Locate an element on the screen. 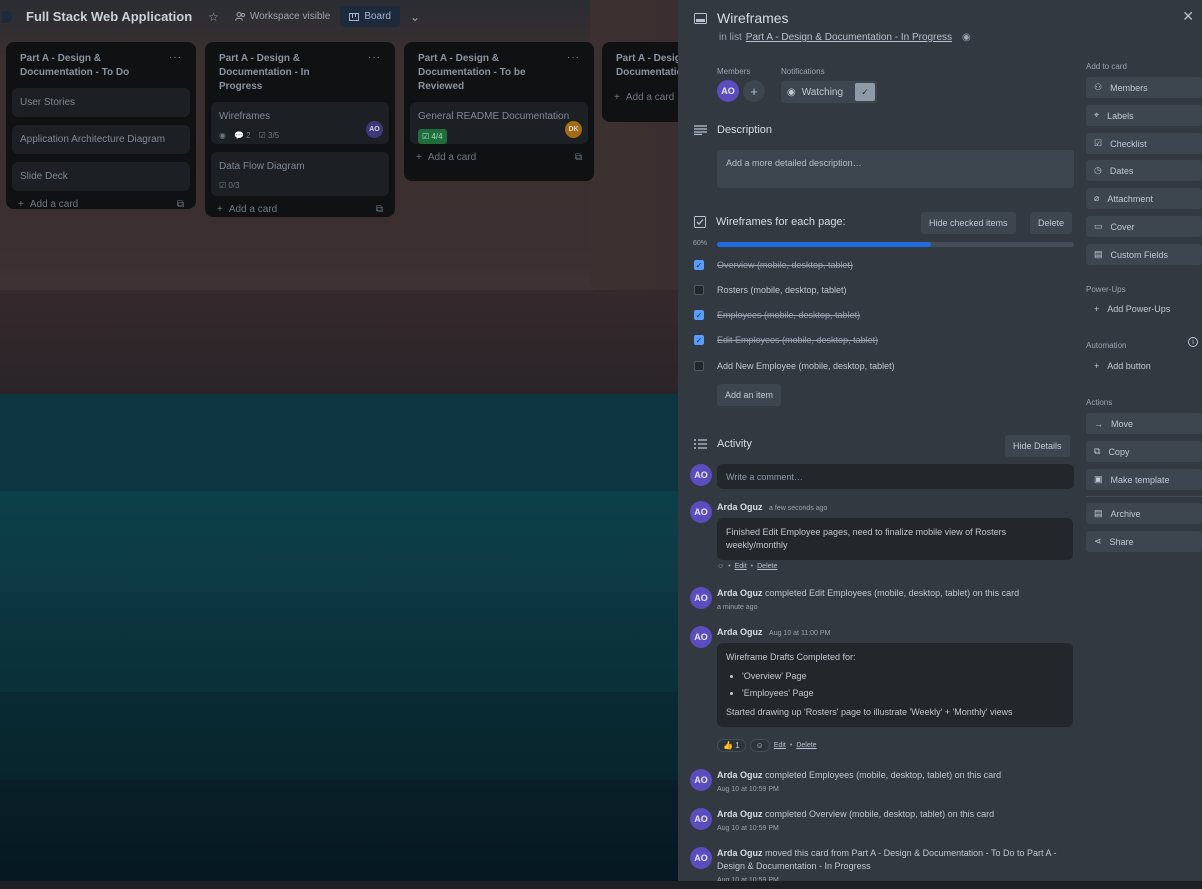 The width and height of the screenshot is (1202, 889). info-icon: i is located at coordinates (1193, 342).